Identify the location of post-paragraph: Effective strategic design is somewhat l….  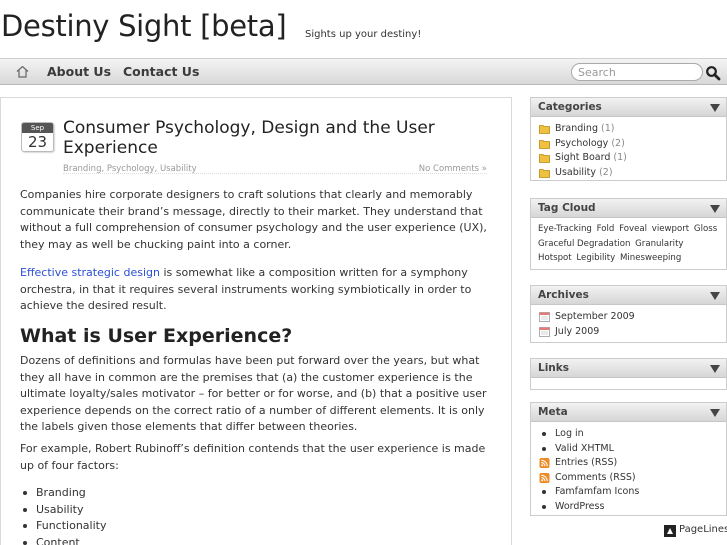
(259, 290).